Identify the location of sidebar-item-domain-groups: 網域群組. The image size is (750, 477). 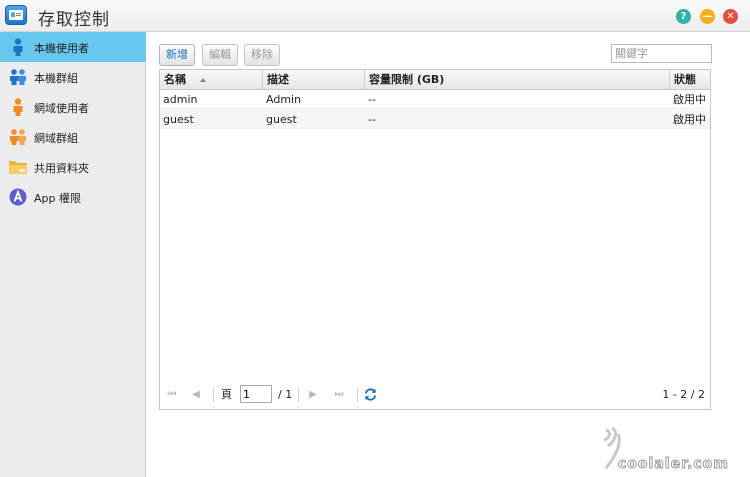
(73, 137).